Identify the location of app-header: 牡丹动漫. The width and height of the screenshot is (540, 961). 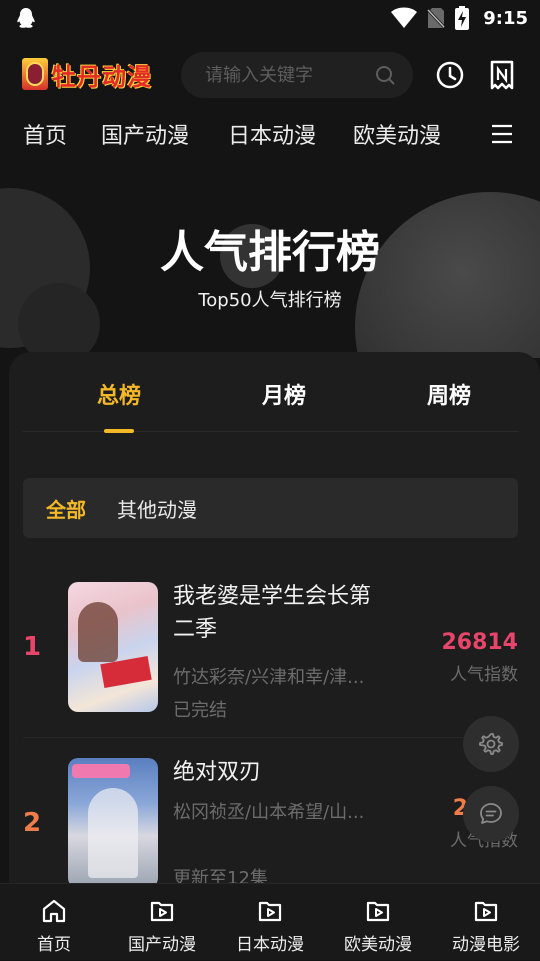
(270, 74).